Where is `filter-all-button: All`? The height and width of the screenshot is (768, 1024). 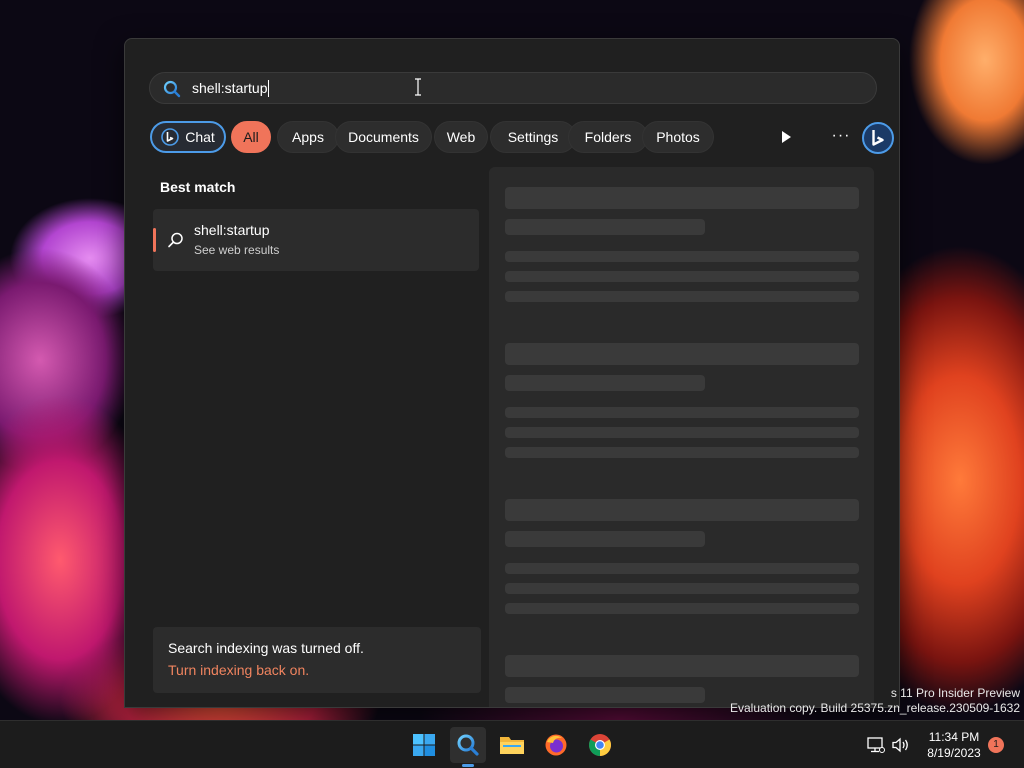 filter-all-button: All is located at coordinates (251, 137).